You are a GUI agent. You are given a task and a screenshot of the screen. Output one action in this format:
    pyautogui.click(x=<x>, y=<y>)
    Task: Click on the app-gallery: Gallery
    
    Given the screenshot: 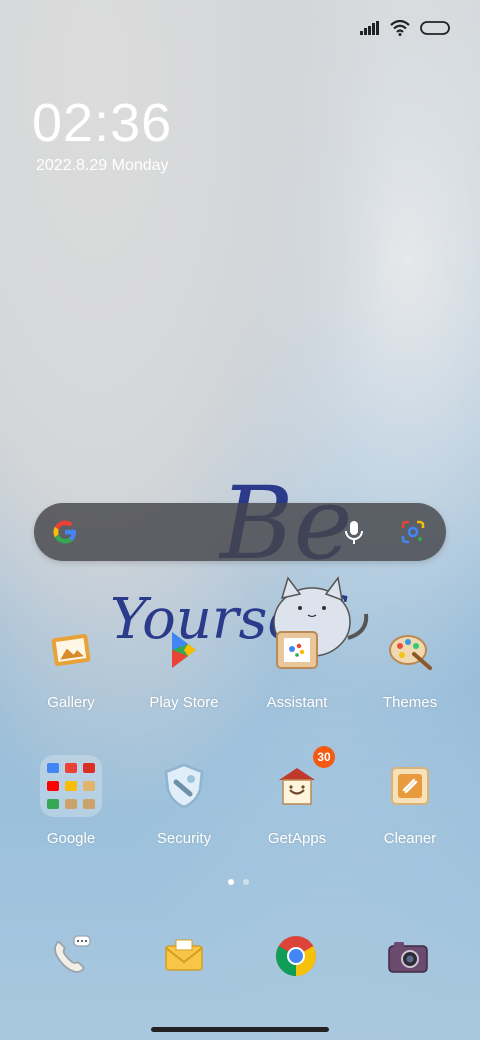 What is the action you would take?
    pyautogui.click(x=71, y=667)
    